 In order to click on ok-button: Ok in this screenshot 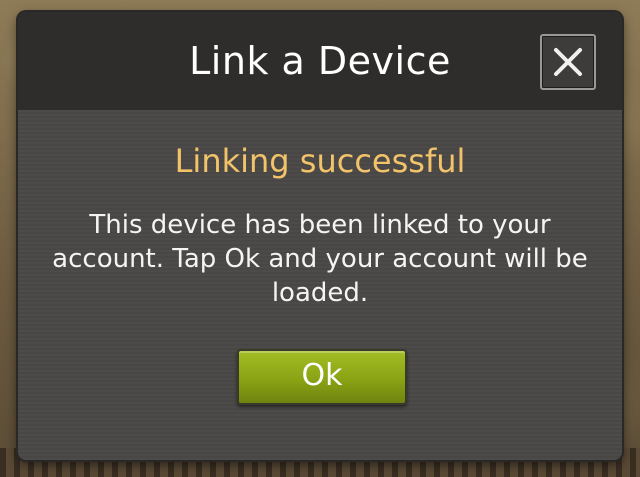, I will do `click(322, 377)`.